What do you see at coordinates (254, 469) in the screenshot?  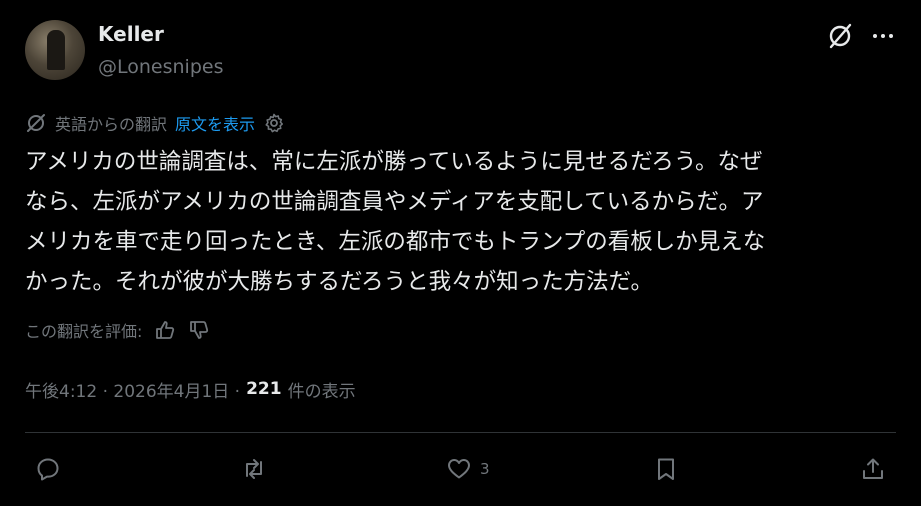 I see `repost-icon` at bounding box center [254, 469].